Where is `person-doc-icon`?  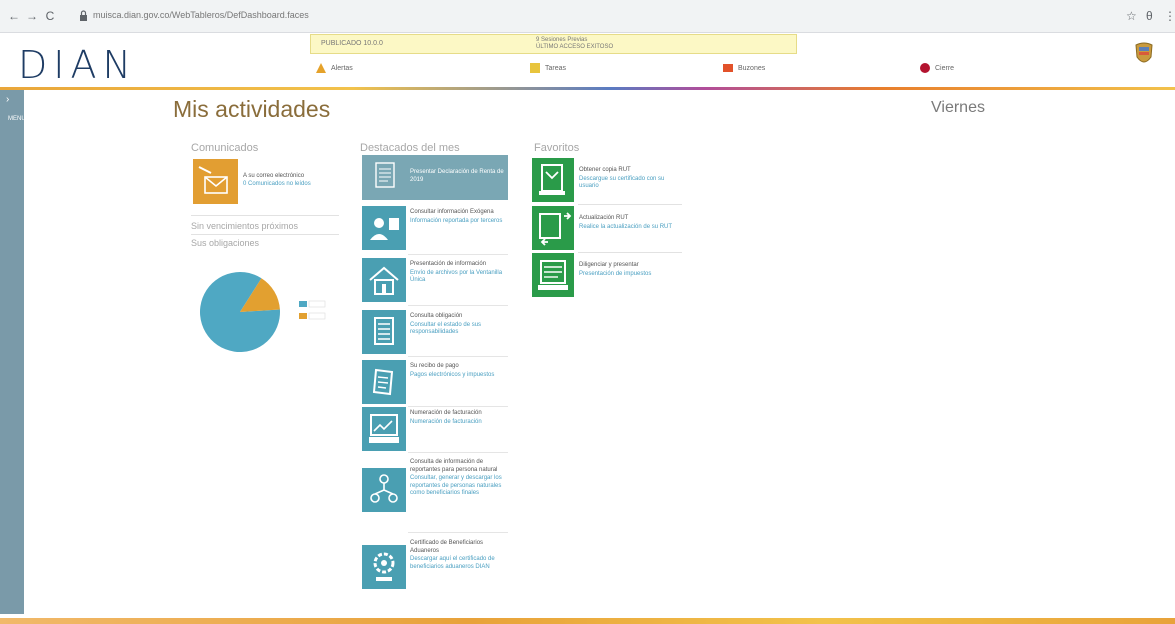
person-doc-icon is located at coordinates (384, 228).